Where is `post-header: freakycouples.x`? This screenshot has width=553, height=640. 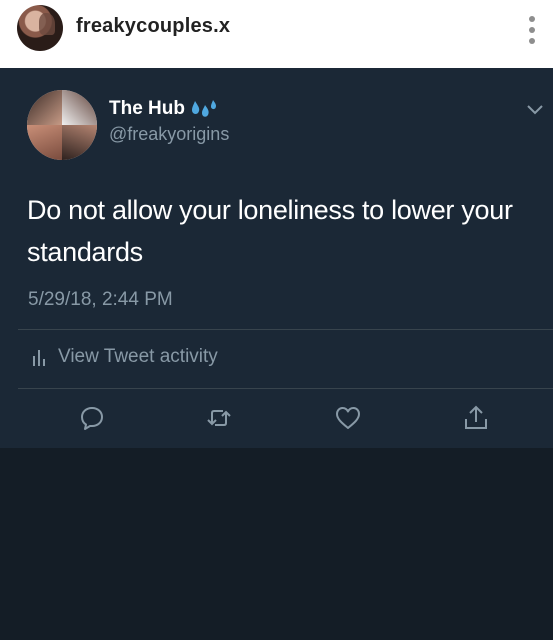
post-header: freakycouples.x is located at coordinates (276, 34).